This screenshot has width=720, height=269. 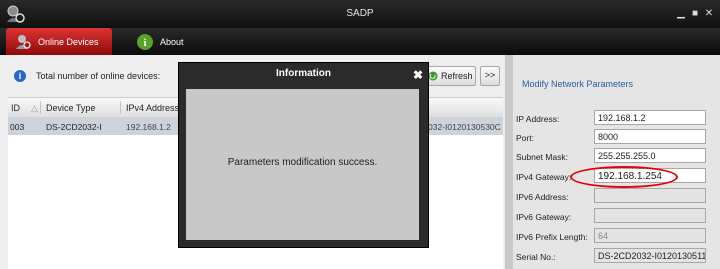 I want to click on minimize-icon: ▁, so click(x=681, y=14).